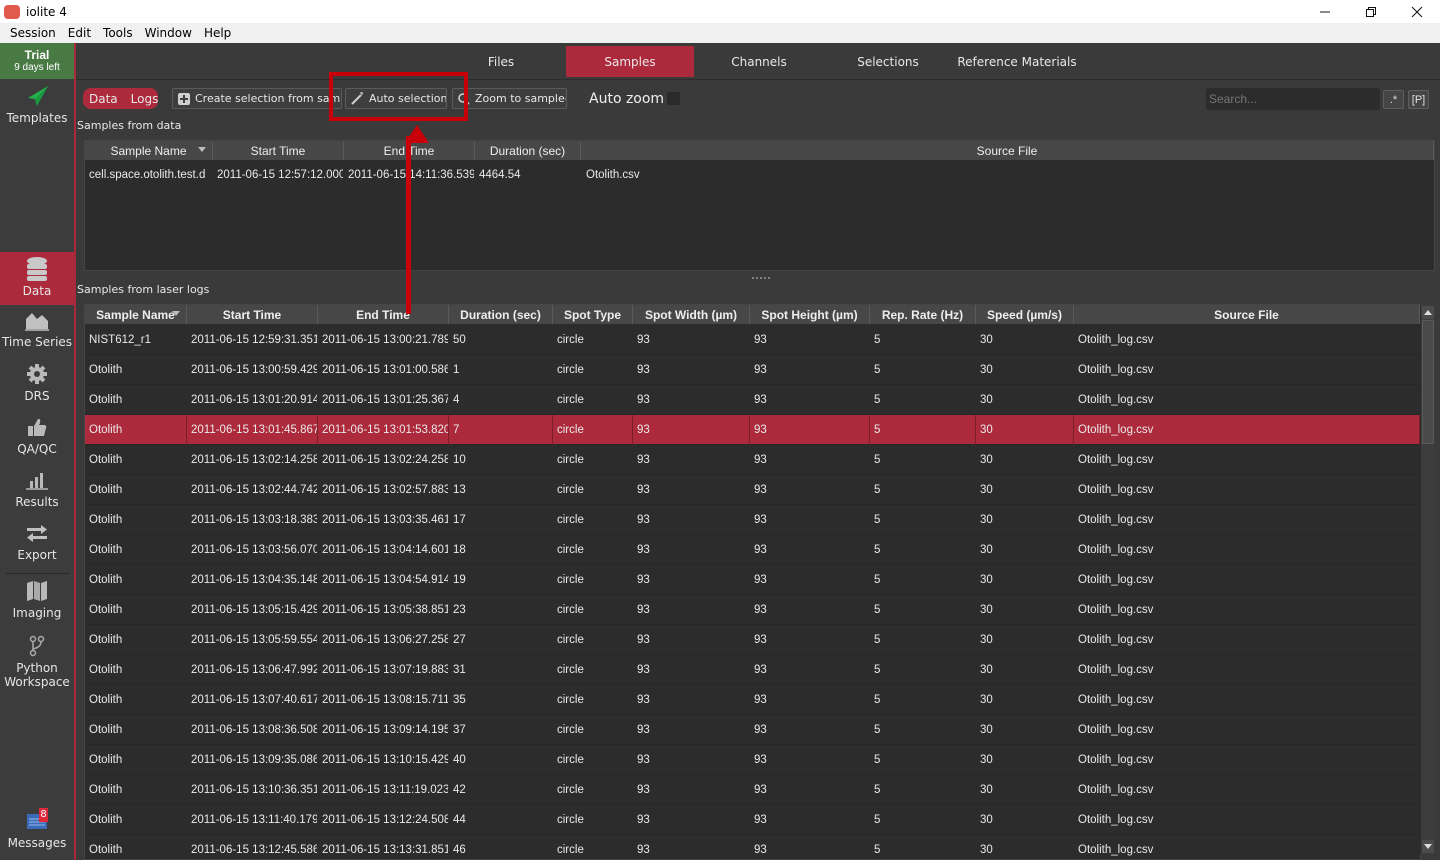  What do you see at coordinates (888, 61) in the screenshot?
I see `tab-selections: Selections` at bounding box center [888, 61].